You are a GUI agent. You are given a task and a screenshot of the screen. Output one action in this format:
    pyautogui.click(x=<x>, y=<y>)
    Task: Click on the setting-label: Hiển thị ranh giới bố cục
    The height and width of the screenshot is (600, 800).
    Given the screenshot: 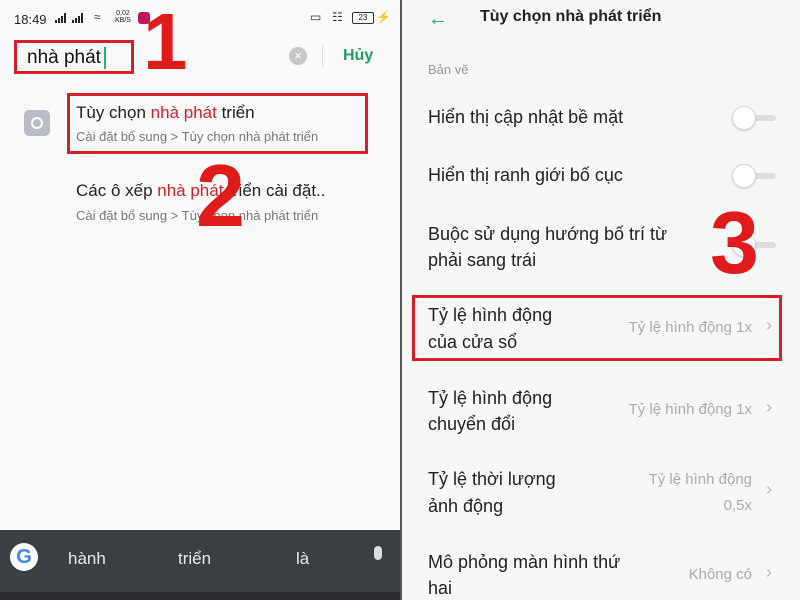 What is the action you would take?
    pyautogui.click(x=525, y=175)
    